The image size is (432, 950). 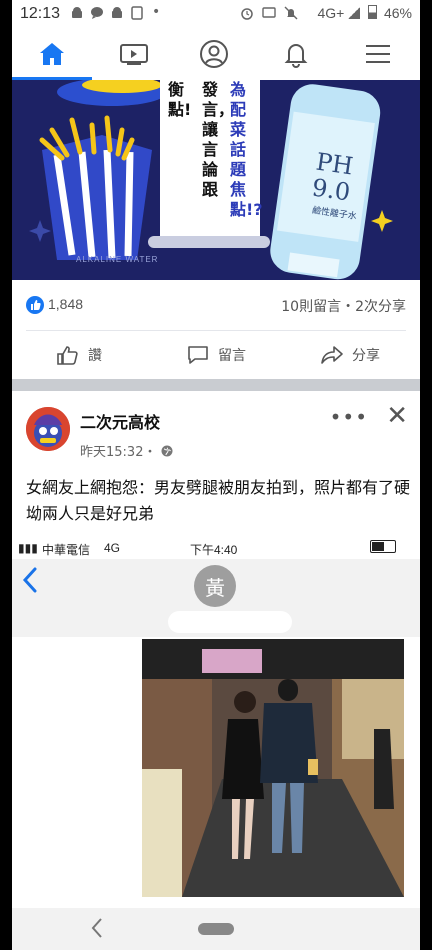 What do you see at coordinates (218, 500) in the screenshot?
I see `post-text: 女網友上網抱怨：男友劈腿被朋友拍到，照片都有了硬坳兩人只是好兄弟` at bounding box center [218, 500].